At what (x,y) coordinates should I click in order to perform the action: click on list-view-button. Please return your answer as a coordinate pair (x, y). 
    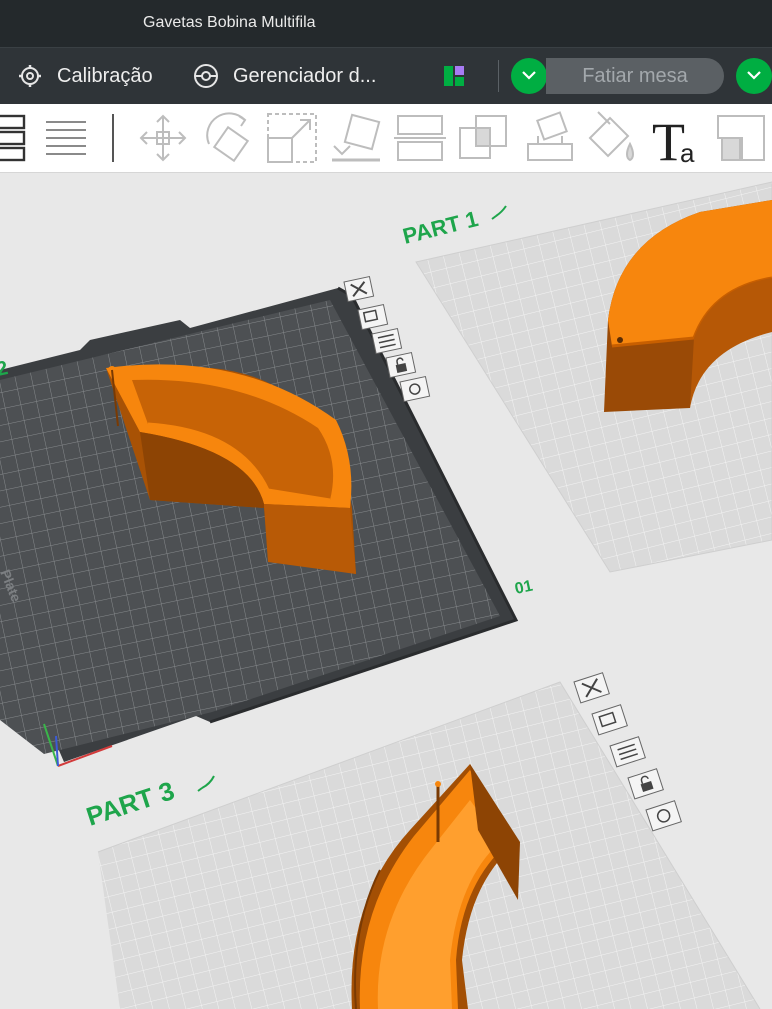
    Looking at the image, I should click on (19, 138).